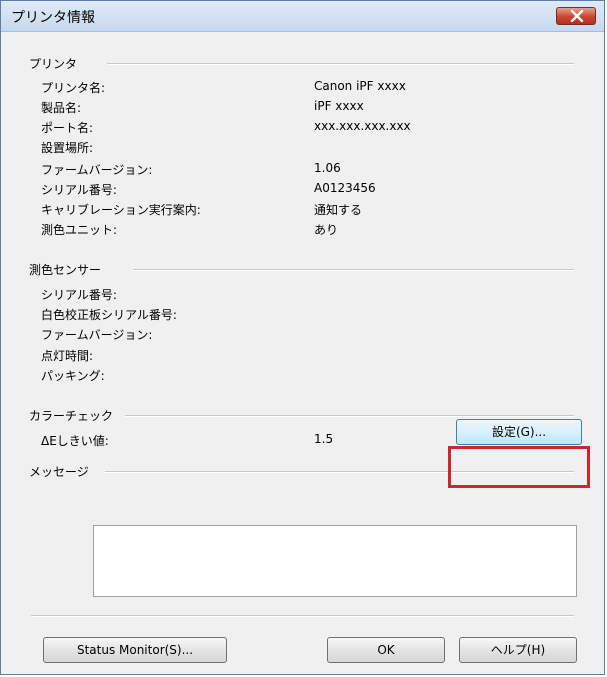 Image resolution: width=607 pixels, height=677 pixels. I want to click on printer-group-title: プリンタ, so click(53, 64).